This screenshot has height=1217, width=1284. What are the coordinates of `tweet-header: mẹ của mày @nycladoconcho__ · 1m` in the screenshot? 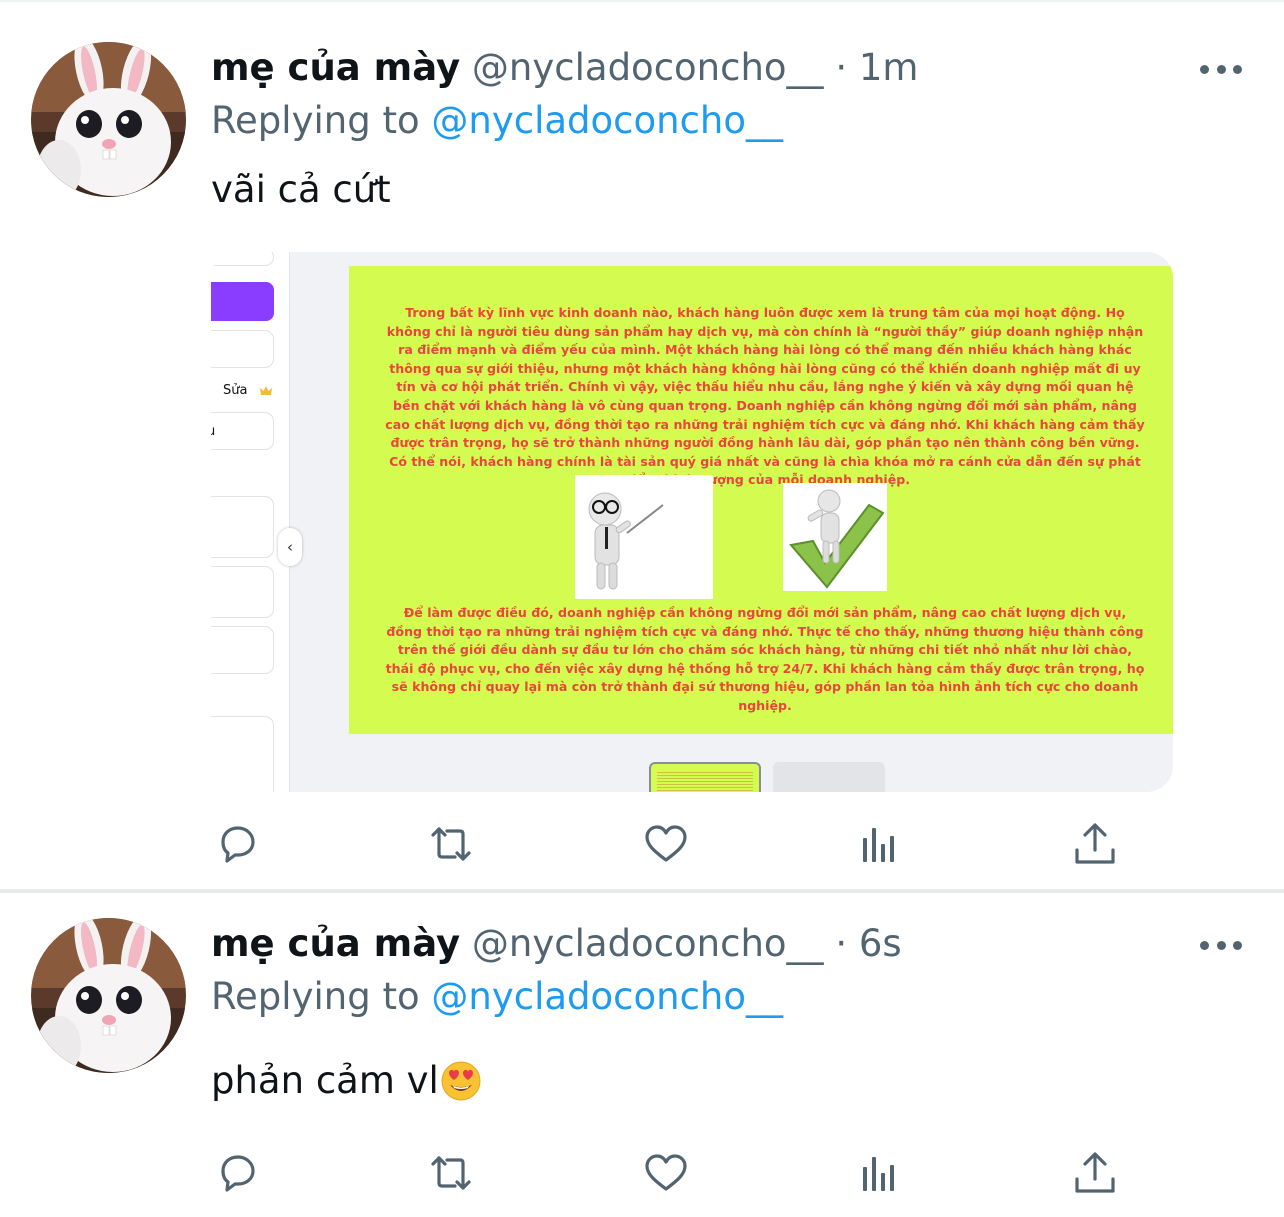 It's located at (564, 68).